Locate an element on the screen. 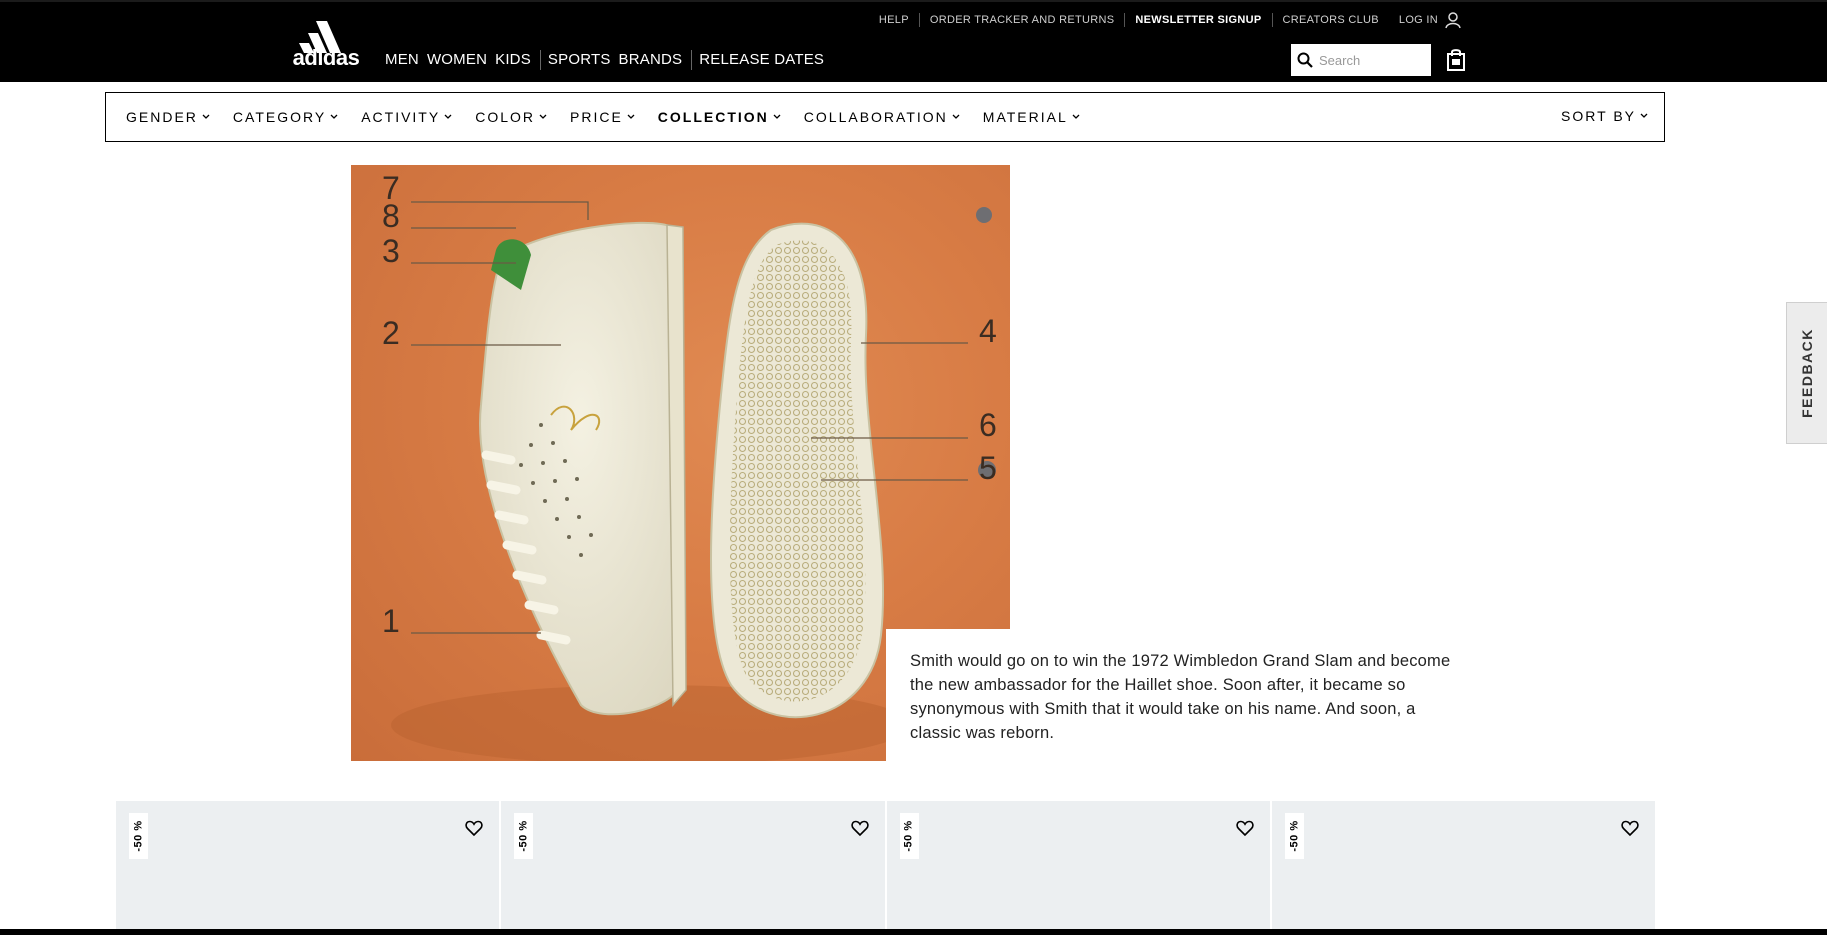 This screenshot has height=935, width=1827. filter-label: ACTIVITY is located at coordinates (401, 117).